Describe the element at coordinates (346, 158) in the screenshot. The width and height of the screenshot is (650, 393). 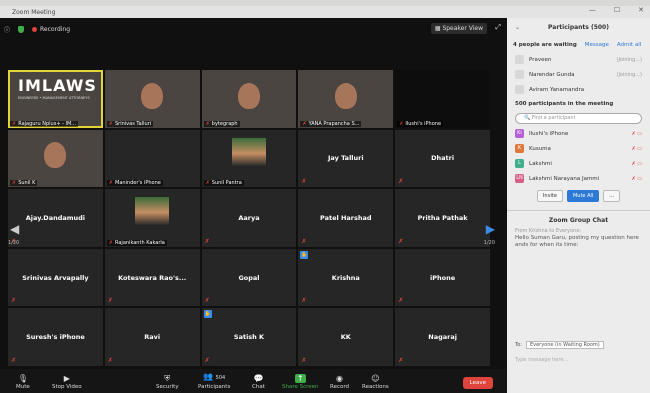
I see `participant-tile: Jay Talluri ✗` at that location.